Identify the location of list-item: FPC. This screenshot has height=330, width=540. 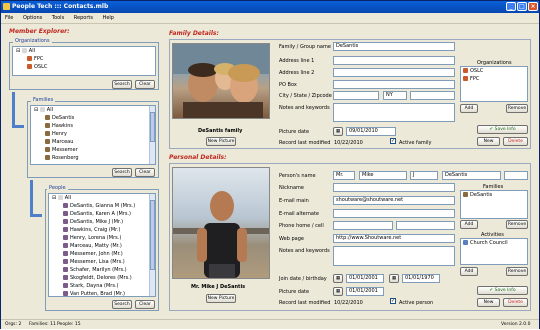
(494, 79).